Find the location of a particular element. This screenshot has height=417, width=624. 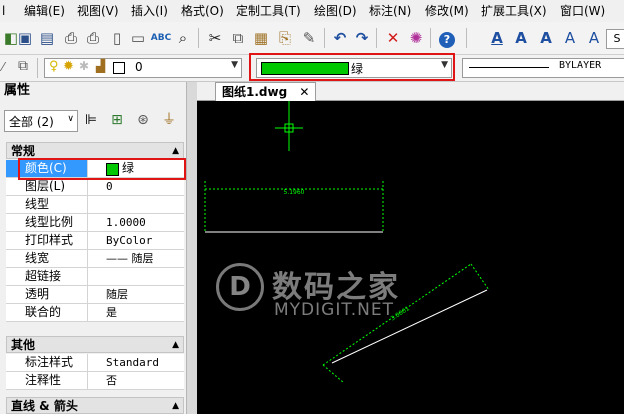

print-preview-icon: ⎙ is located at coordinates (93, 38).